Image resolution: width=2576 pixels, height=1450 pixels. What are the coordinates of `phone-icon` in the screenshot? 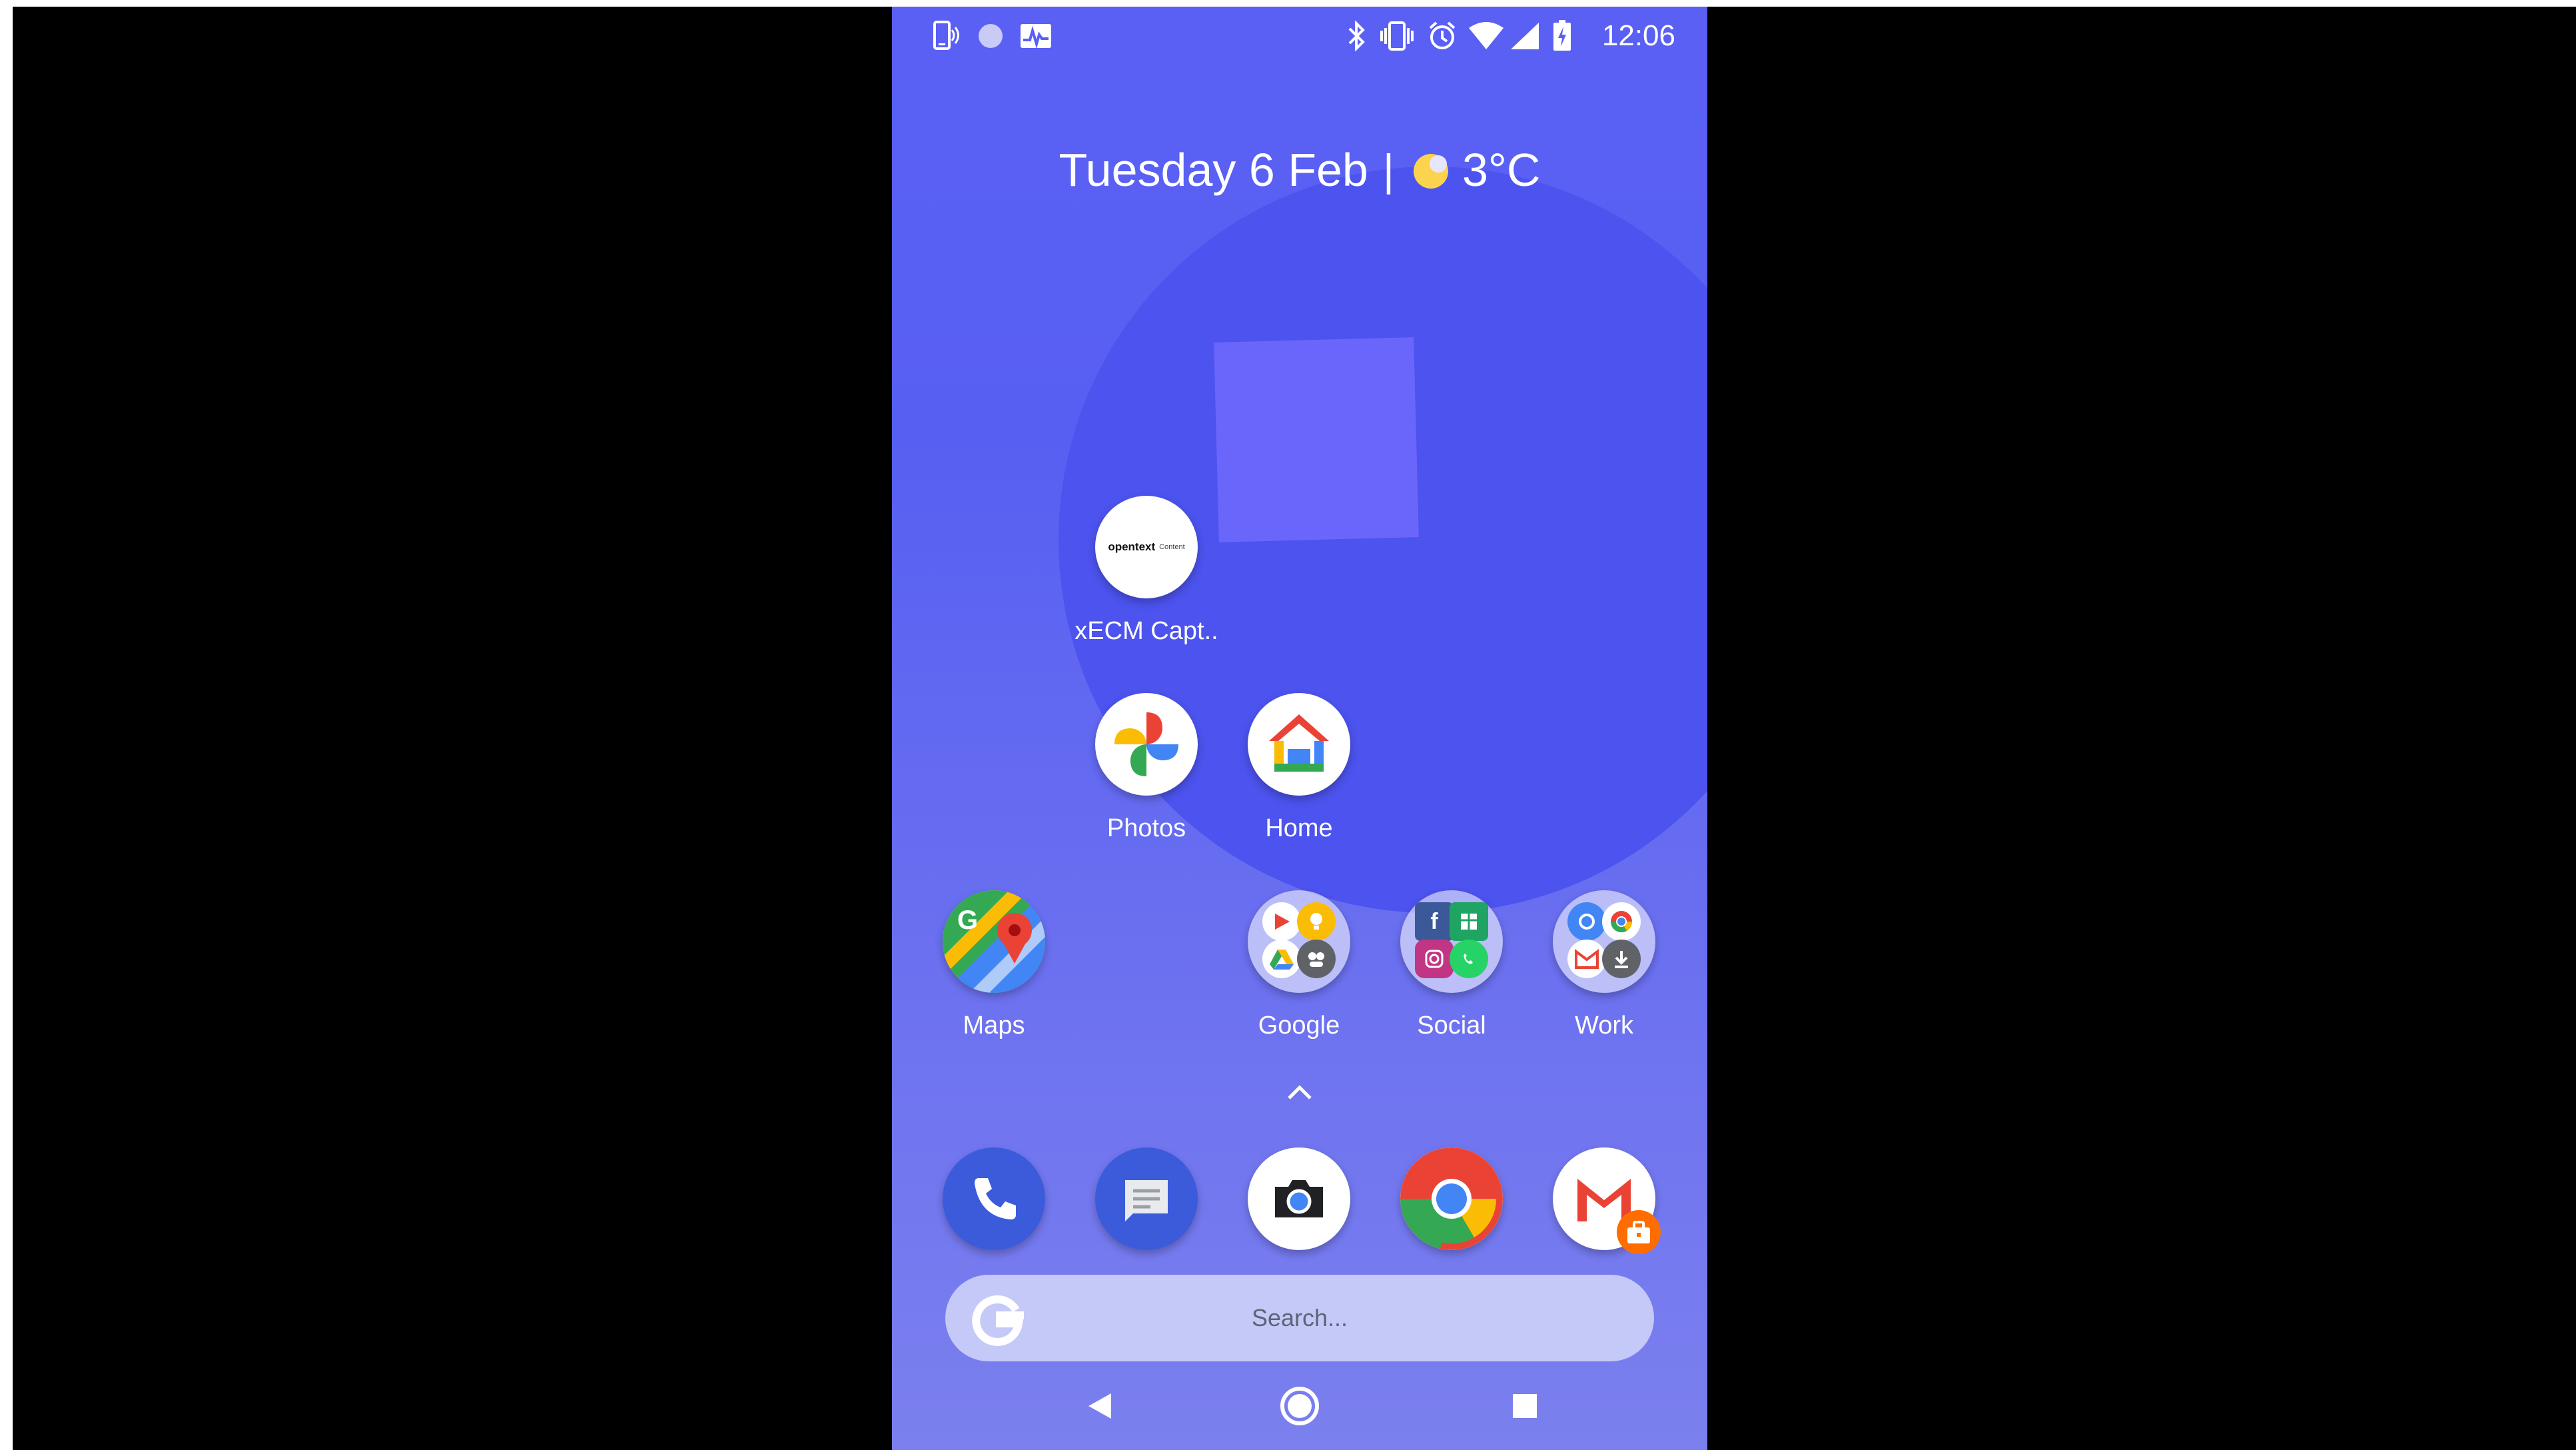 It's located at (994, 1198).